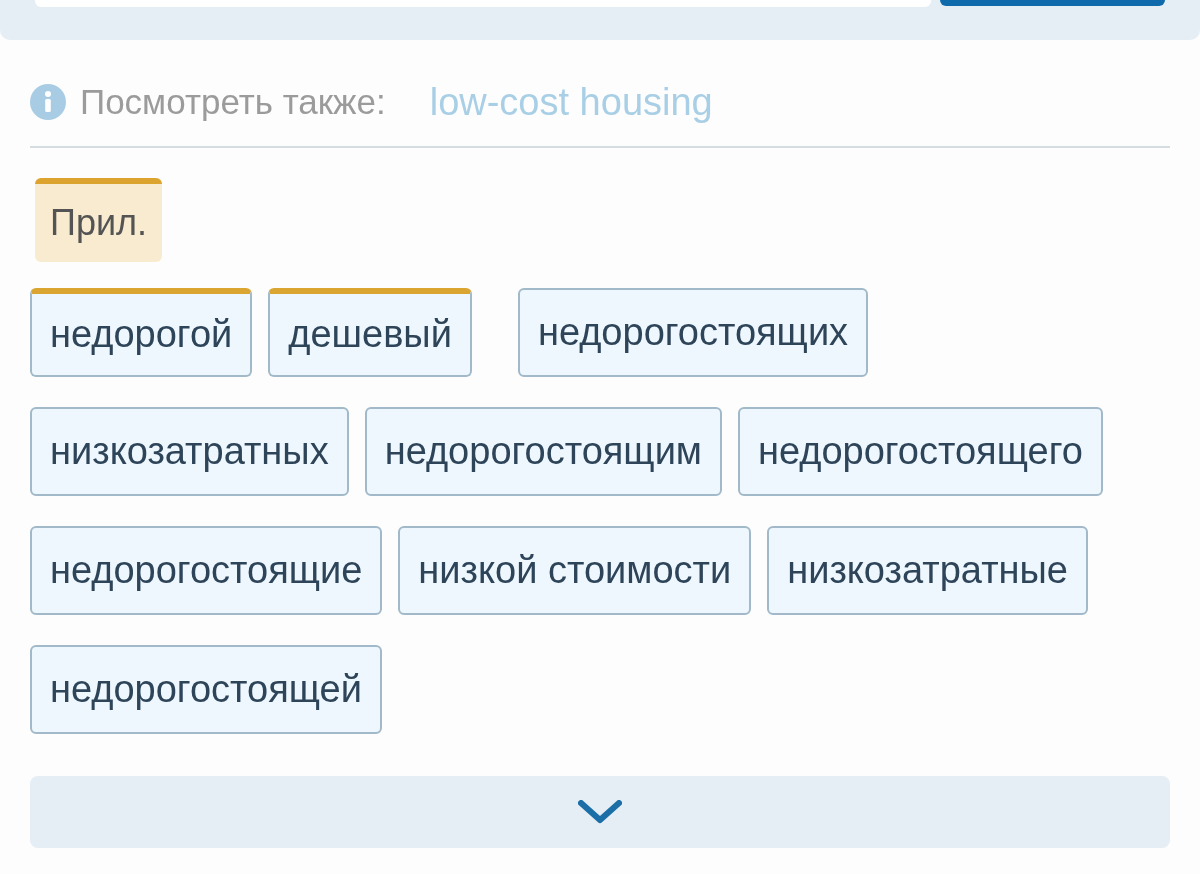 Image resolution: width=1200 pixels, height=874 pixels. I want to click on expand-button, so click(600, 812).